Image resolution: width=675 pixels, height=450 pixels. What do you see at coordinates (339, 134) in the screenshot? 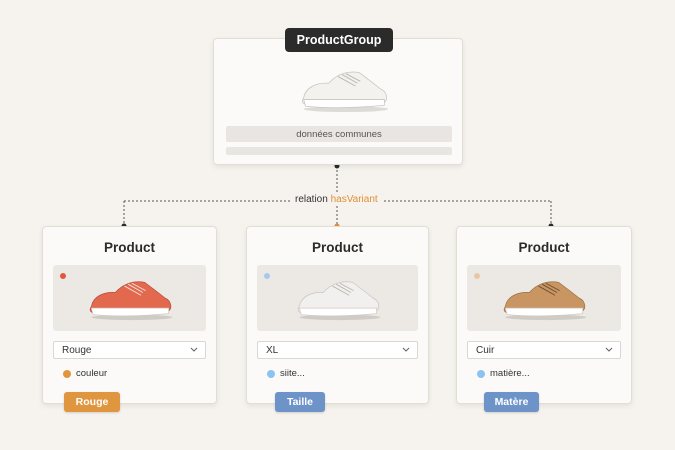
I see `shared-data-bar: données communes` at bounding box center [339, 134].